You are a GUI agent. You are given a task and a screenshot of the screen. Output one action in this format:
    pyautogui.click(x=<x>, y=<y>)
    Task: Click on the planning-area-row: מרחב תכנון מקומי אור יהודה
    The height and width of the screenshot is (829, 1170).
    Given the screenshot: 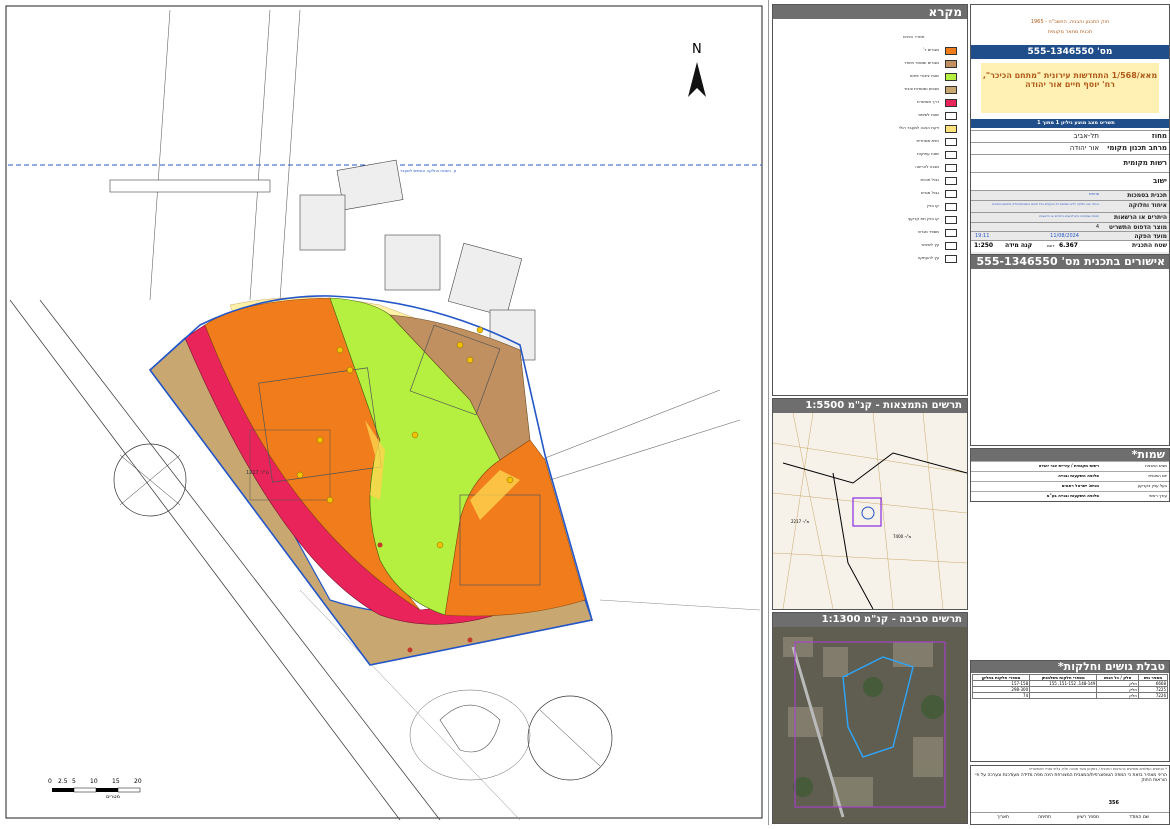 What is the action you would take?
    pyautogui.click(x=1070, y=148)
    